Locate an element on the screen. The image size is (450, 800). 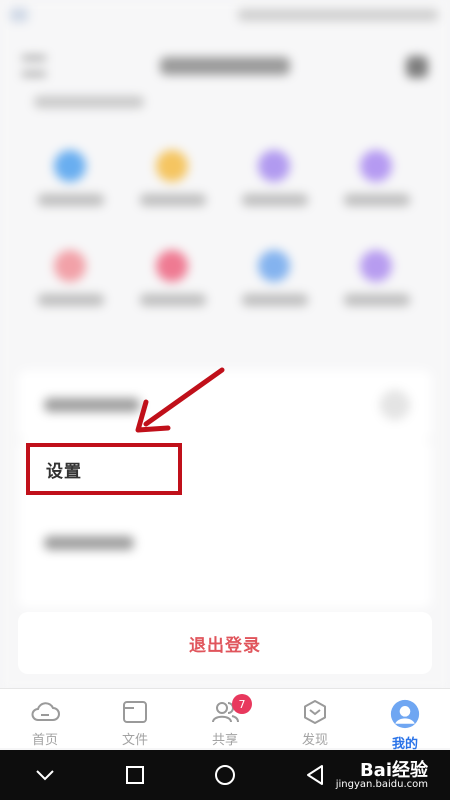
chevron-down-icon is located at coordinates (45, 775).